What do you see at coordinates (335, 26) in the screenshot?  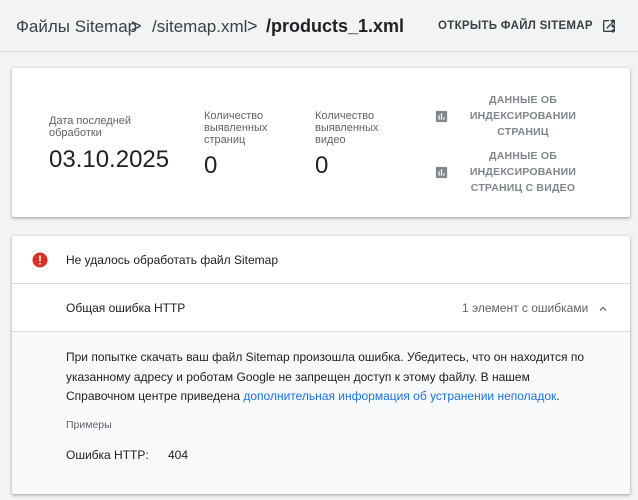 I see `page-title: /products_1.xml` at bounding box center [335, 26].